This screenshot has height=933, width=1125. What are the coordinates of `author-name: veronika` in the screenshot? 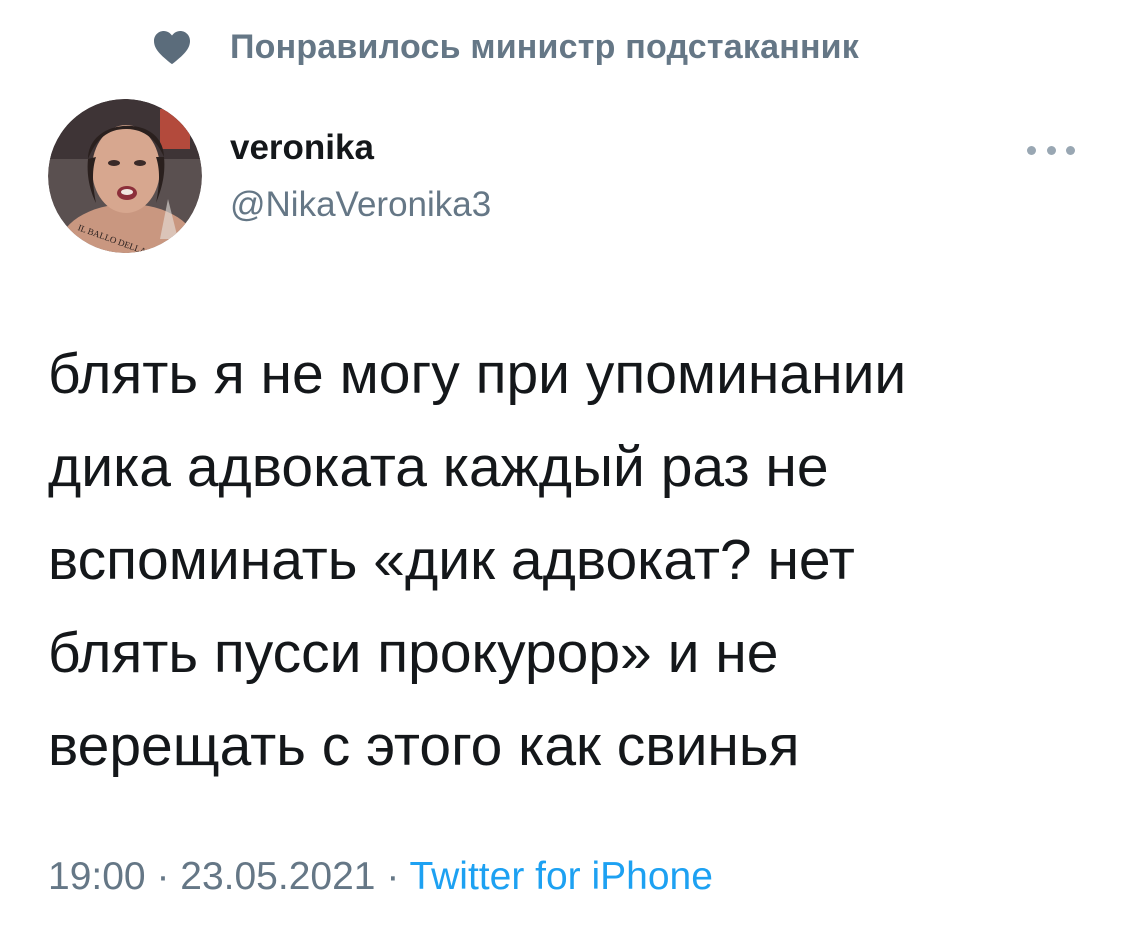 It's located at (302, 148).